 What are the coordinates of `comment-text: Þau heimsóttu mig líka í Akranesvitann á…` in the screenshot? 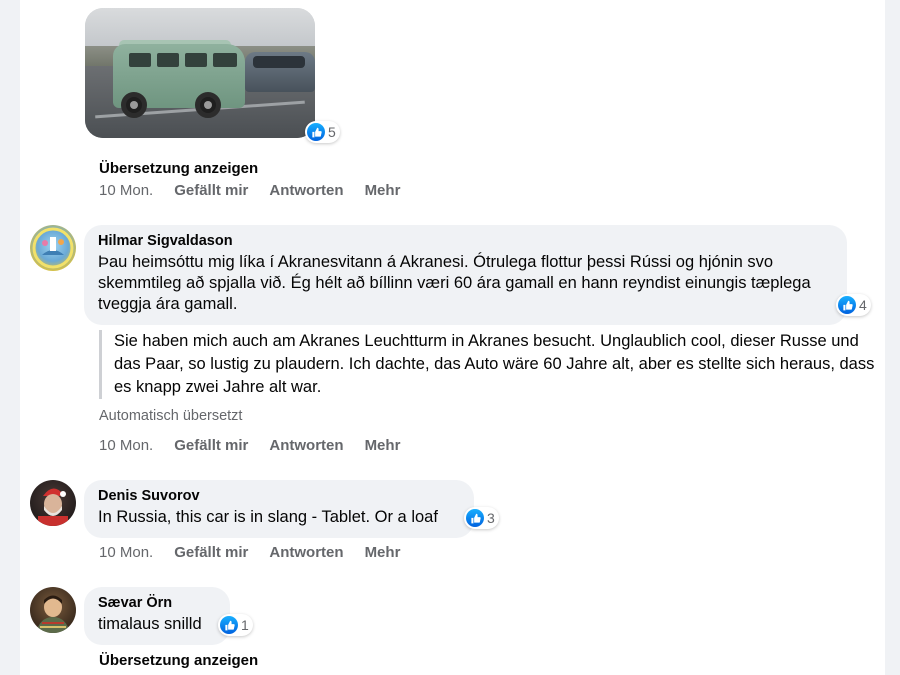 It's located at (454, 283).